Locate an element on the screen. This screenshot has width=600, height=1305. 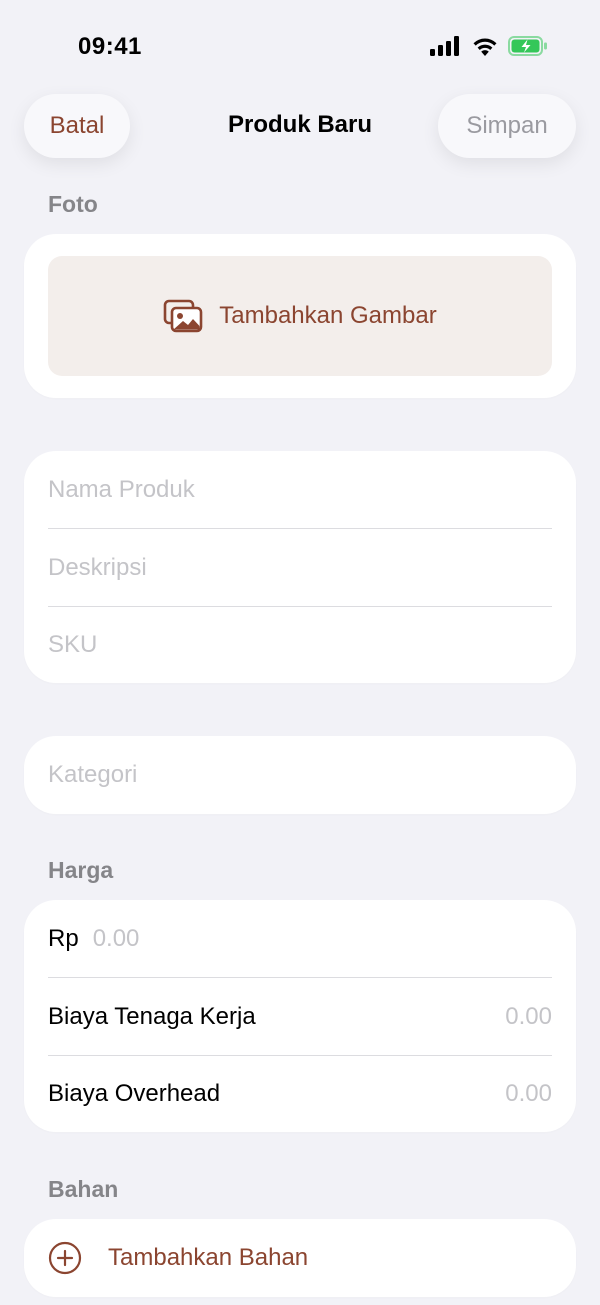
overhead-cost-field: Biaya Overhead 0.00 is located at coordinates (300, 1094).